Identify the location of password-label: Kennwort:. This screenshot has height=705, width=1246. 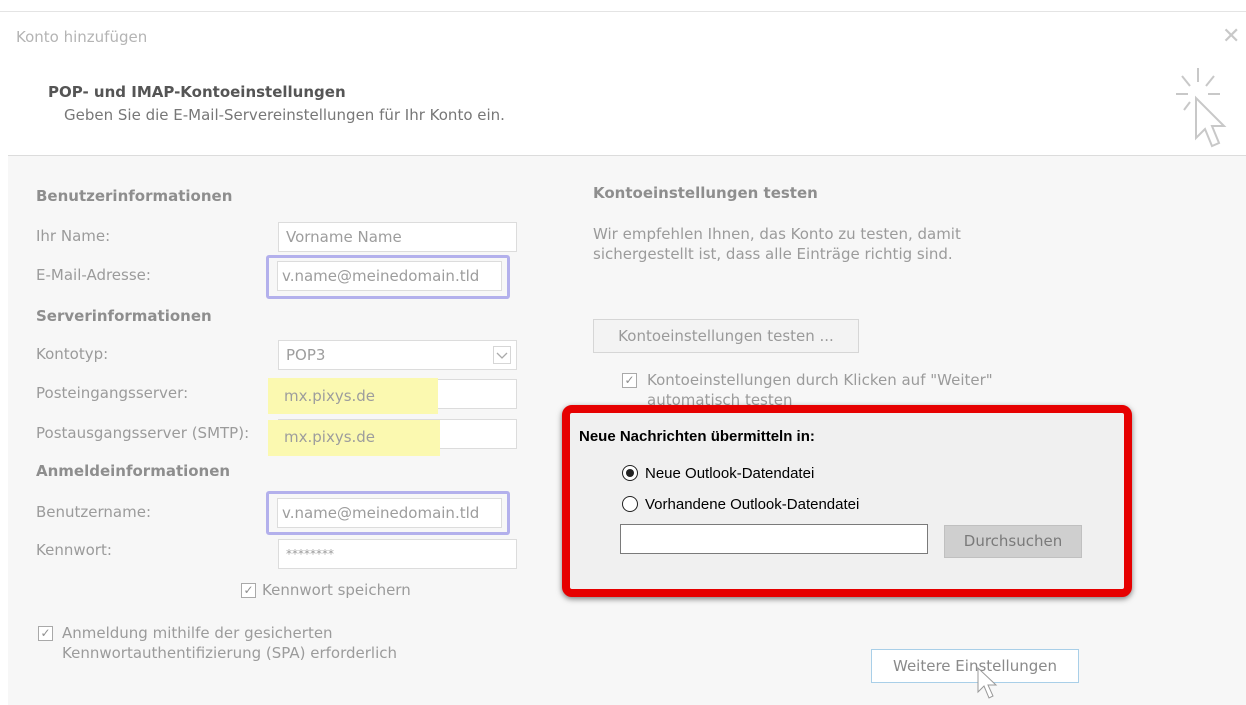
(74, 550).